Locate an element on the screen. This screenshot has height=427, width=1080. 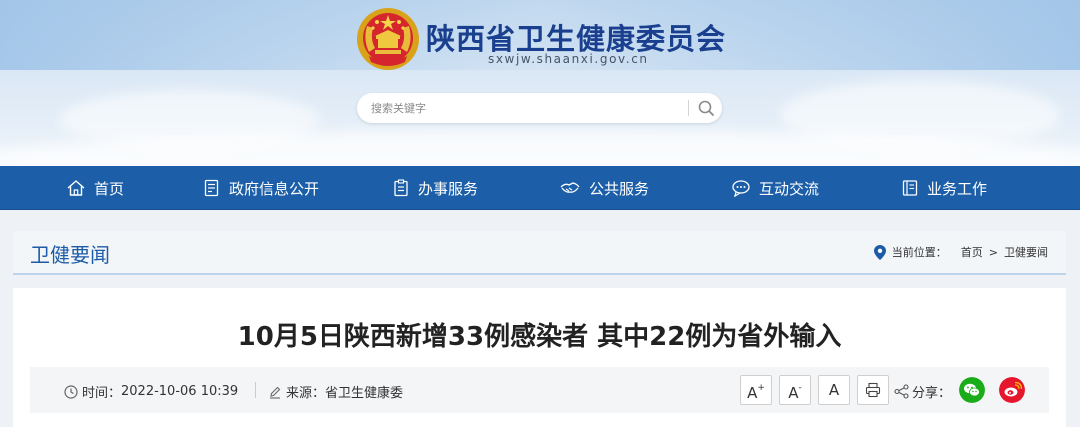
document-list-icon is located at coordinates (211, 188).